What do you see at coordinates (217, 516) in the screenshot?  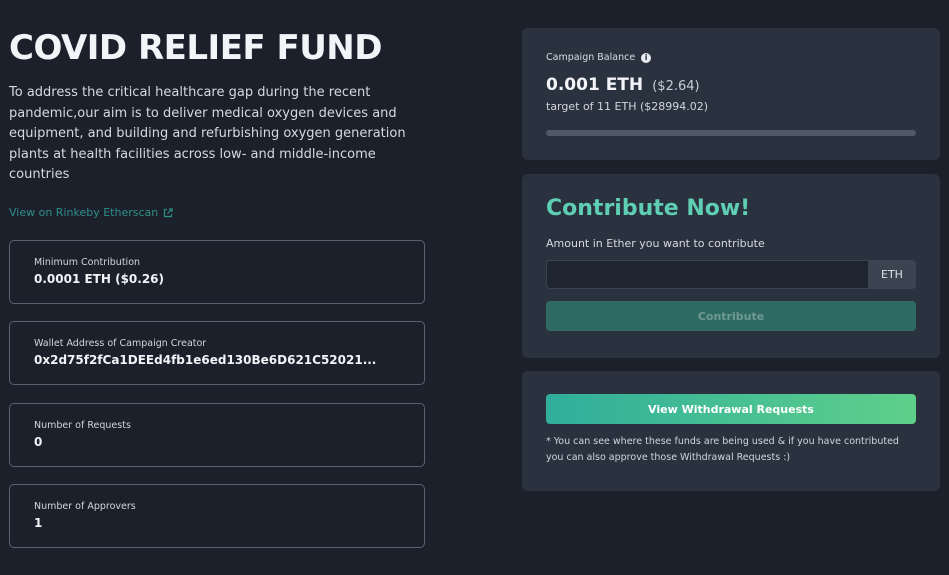 I see `stat-number-of-approvers: Number of Approvers 1` at bounding box center [217, 516].